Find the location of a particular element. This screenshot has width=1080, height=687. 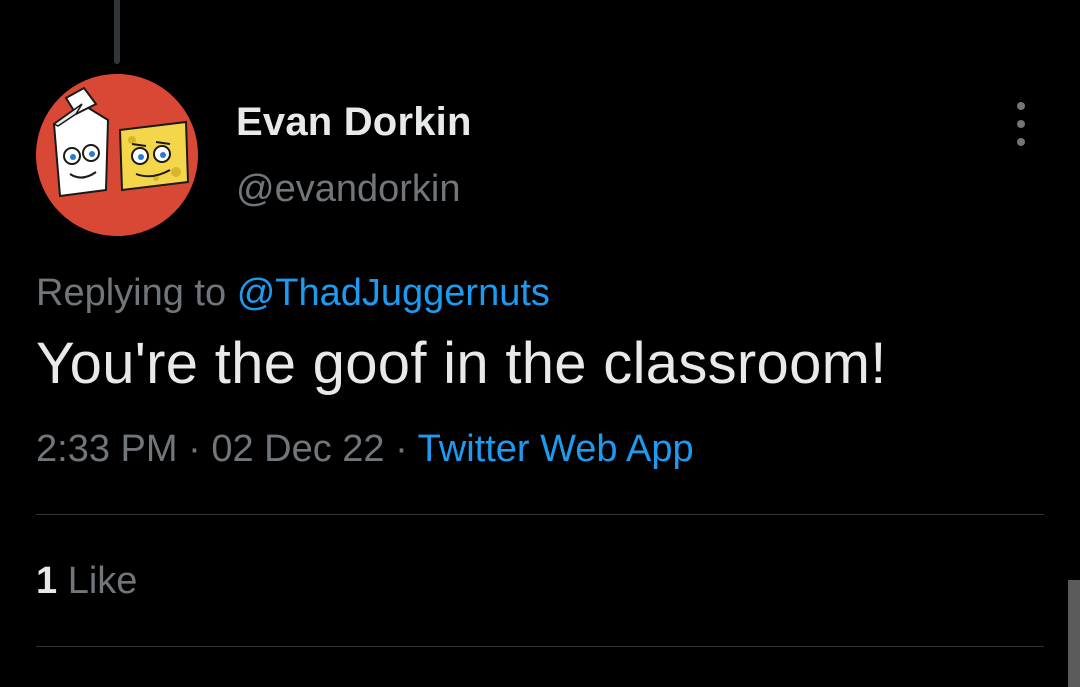

tweet-date: 02 Dec 22 is located at coordinates (297, 449).